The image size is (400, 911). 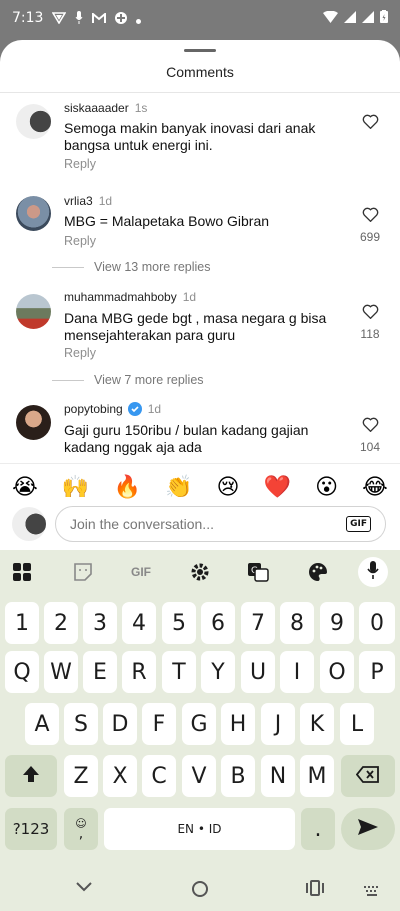 I want to click on key-0: 0, so click(x=377, y=623).